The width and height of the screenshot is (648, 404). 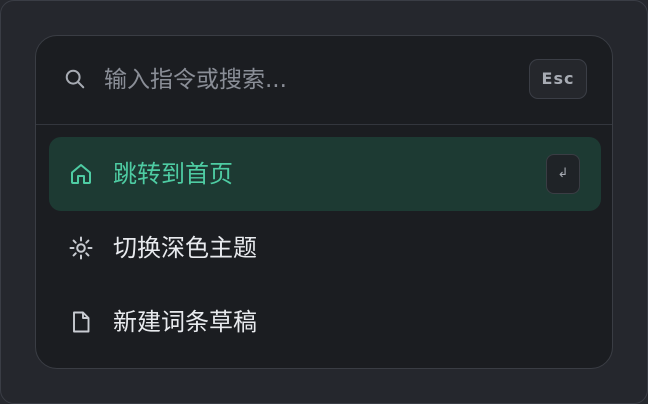 I want to click on enter-key-badge: ↲, so click(x=563, y=174).